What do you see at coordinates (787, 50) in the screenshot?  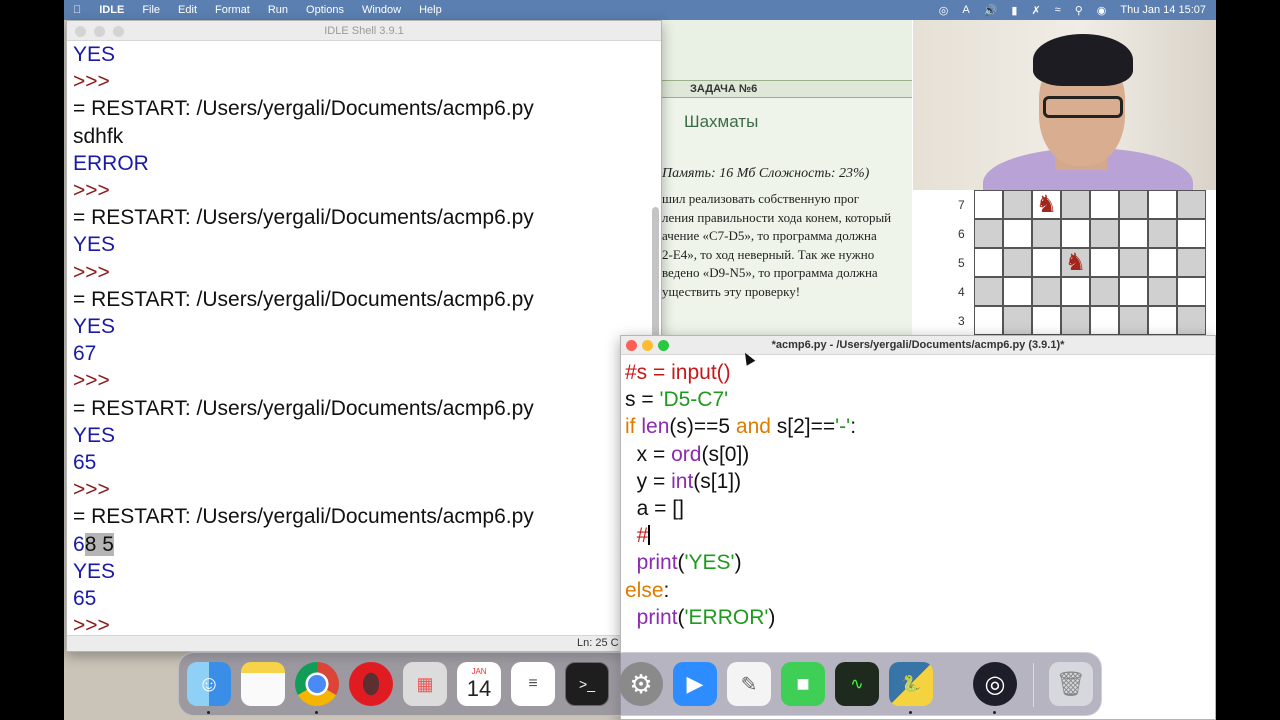 I see `task-page-header` at bounding box center [787, 50].